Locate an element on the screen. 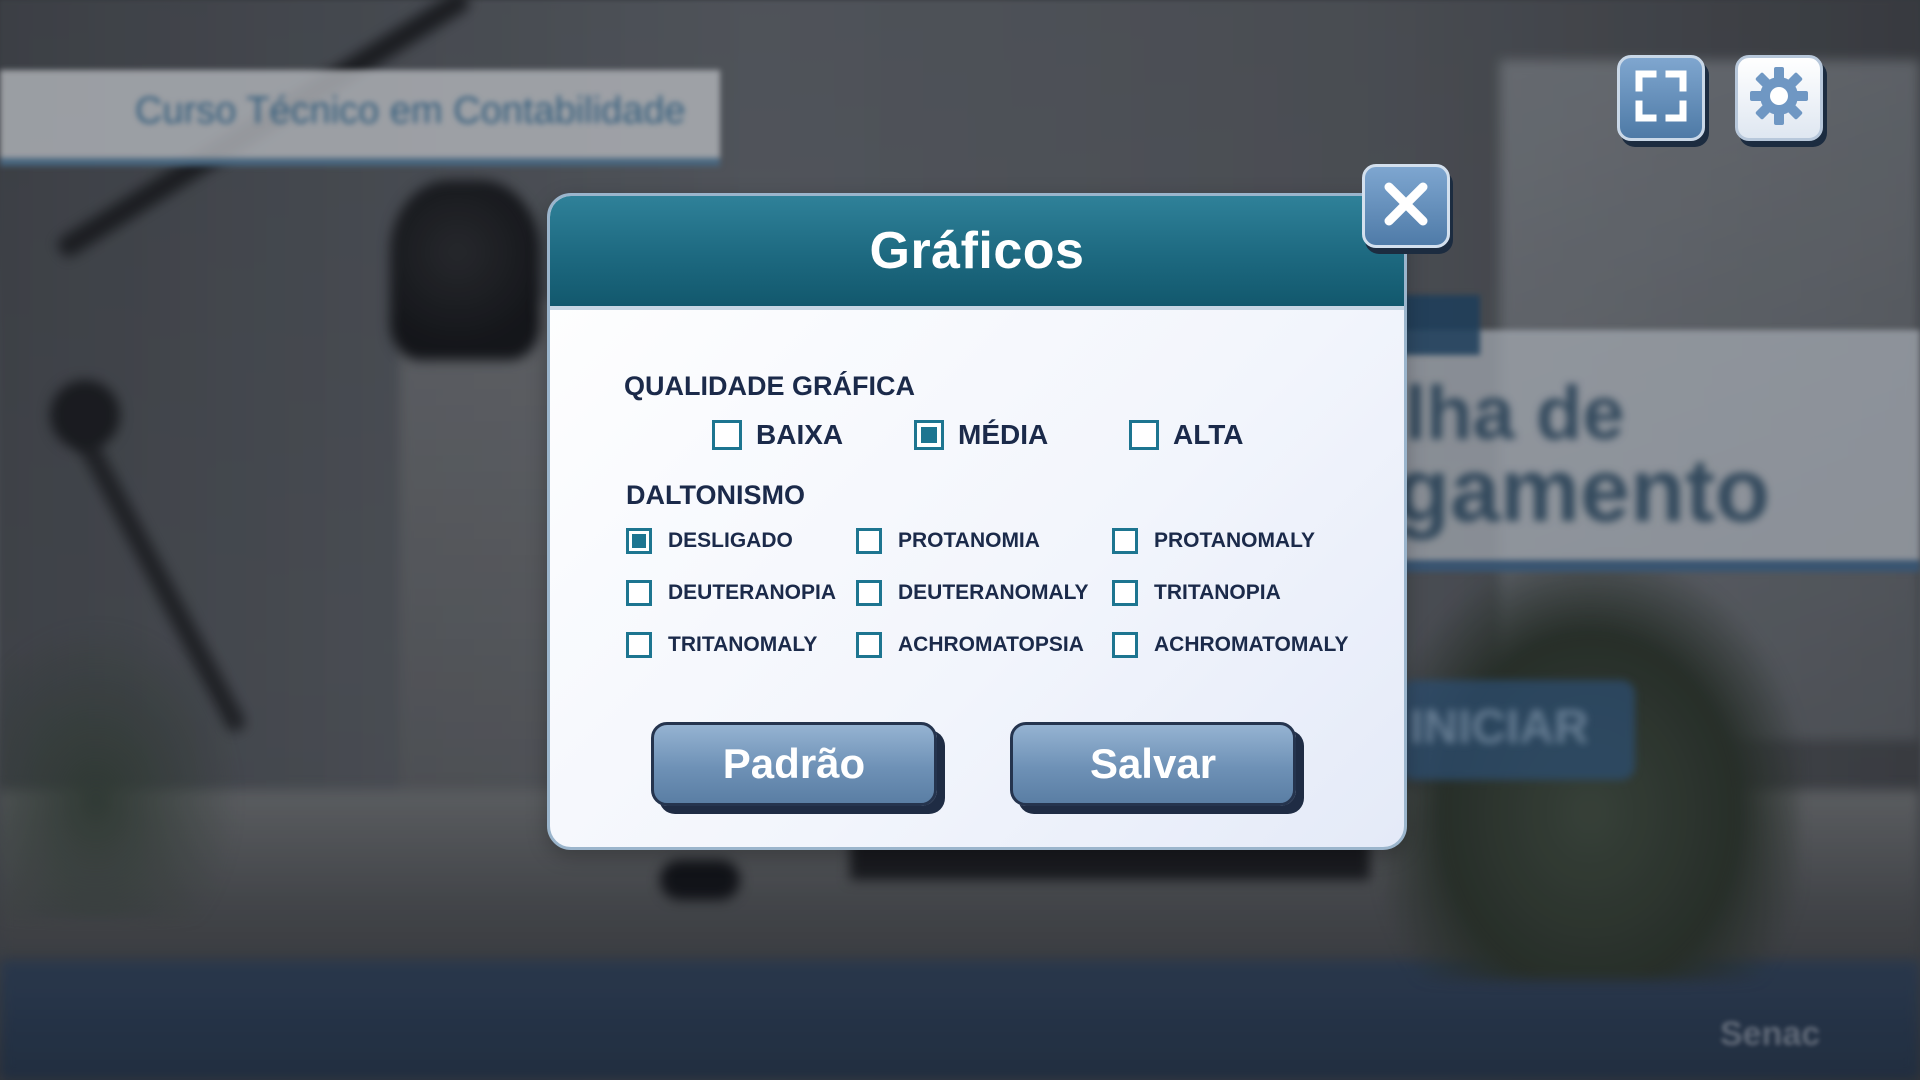 Image resolution: width=1920 pixels, height=1080 pixels. colorblind-option-label: DEUTERANOMALY is located at coordinates (993, 592).